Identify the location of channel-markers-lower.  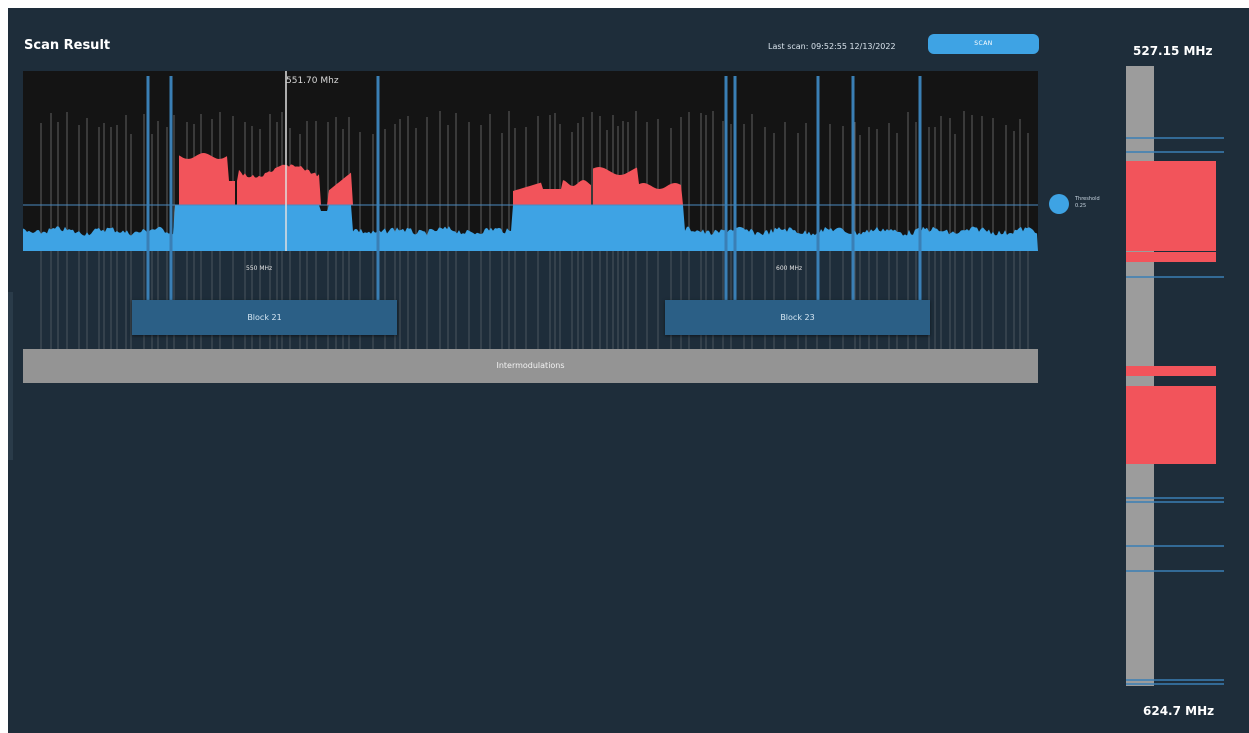
(534, 276).